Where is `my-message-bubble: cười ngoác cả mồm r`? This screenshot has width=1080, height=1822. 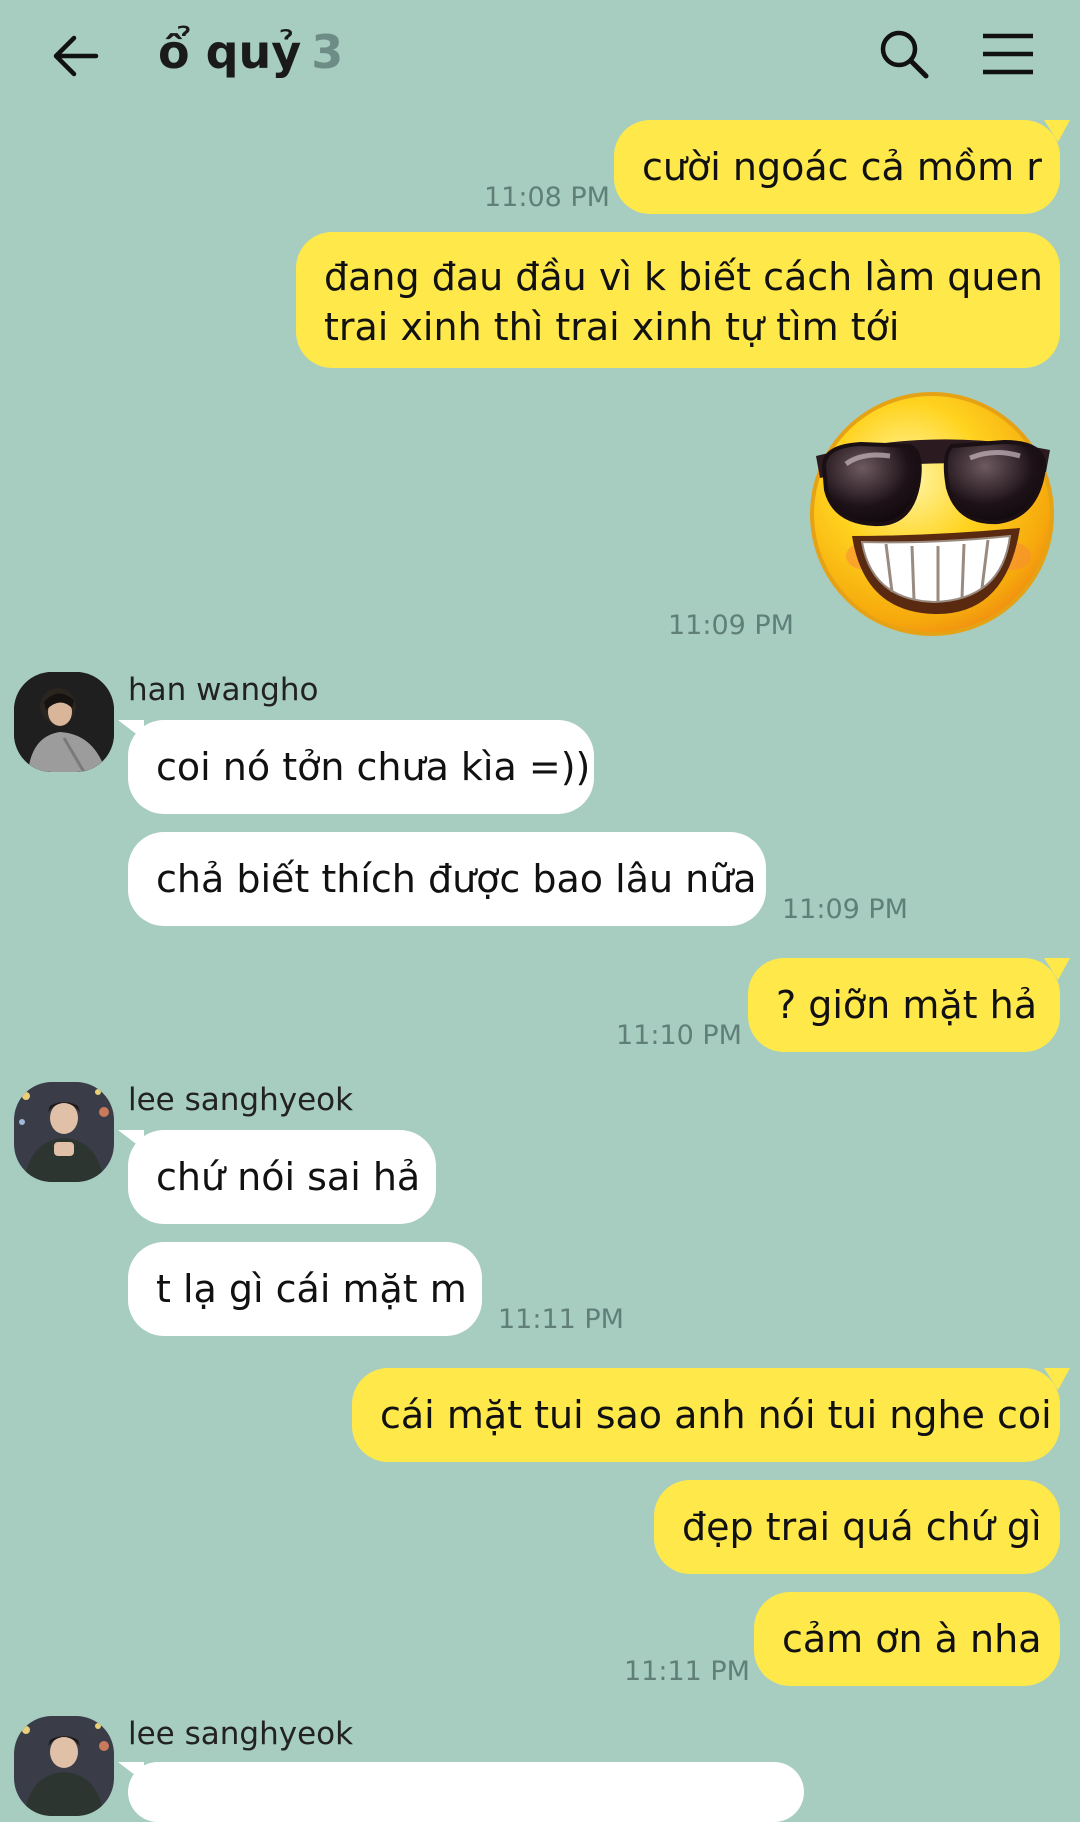 my-message-bubble: cười ngoác cả mồm r is located at coordinates (842, 167).